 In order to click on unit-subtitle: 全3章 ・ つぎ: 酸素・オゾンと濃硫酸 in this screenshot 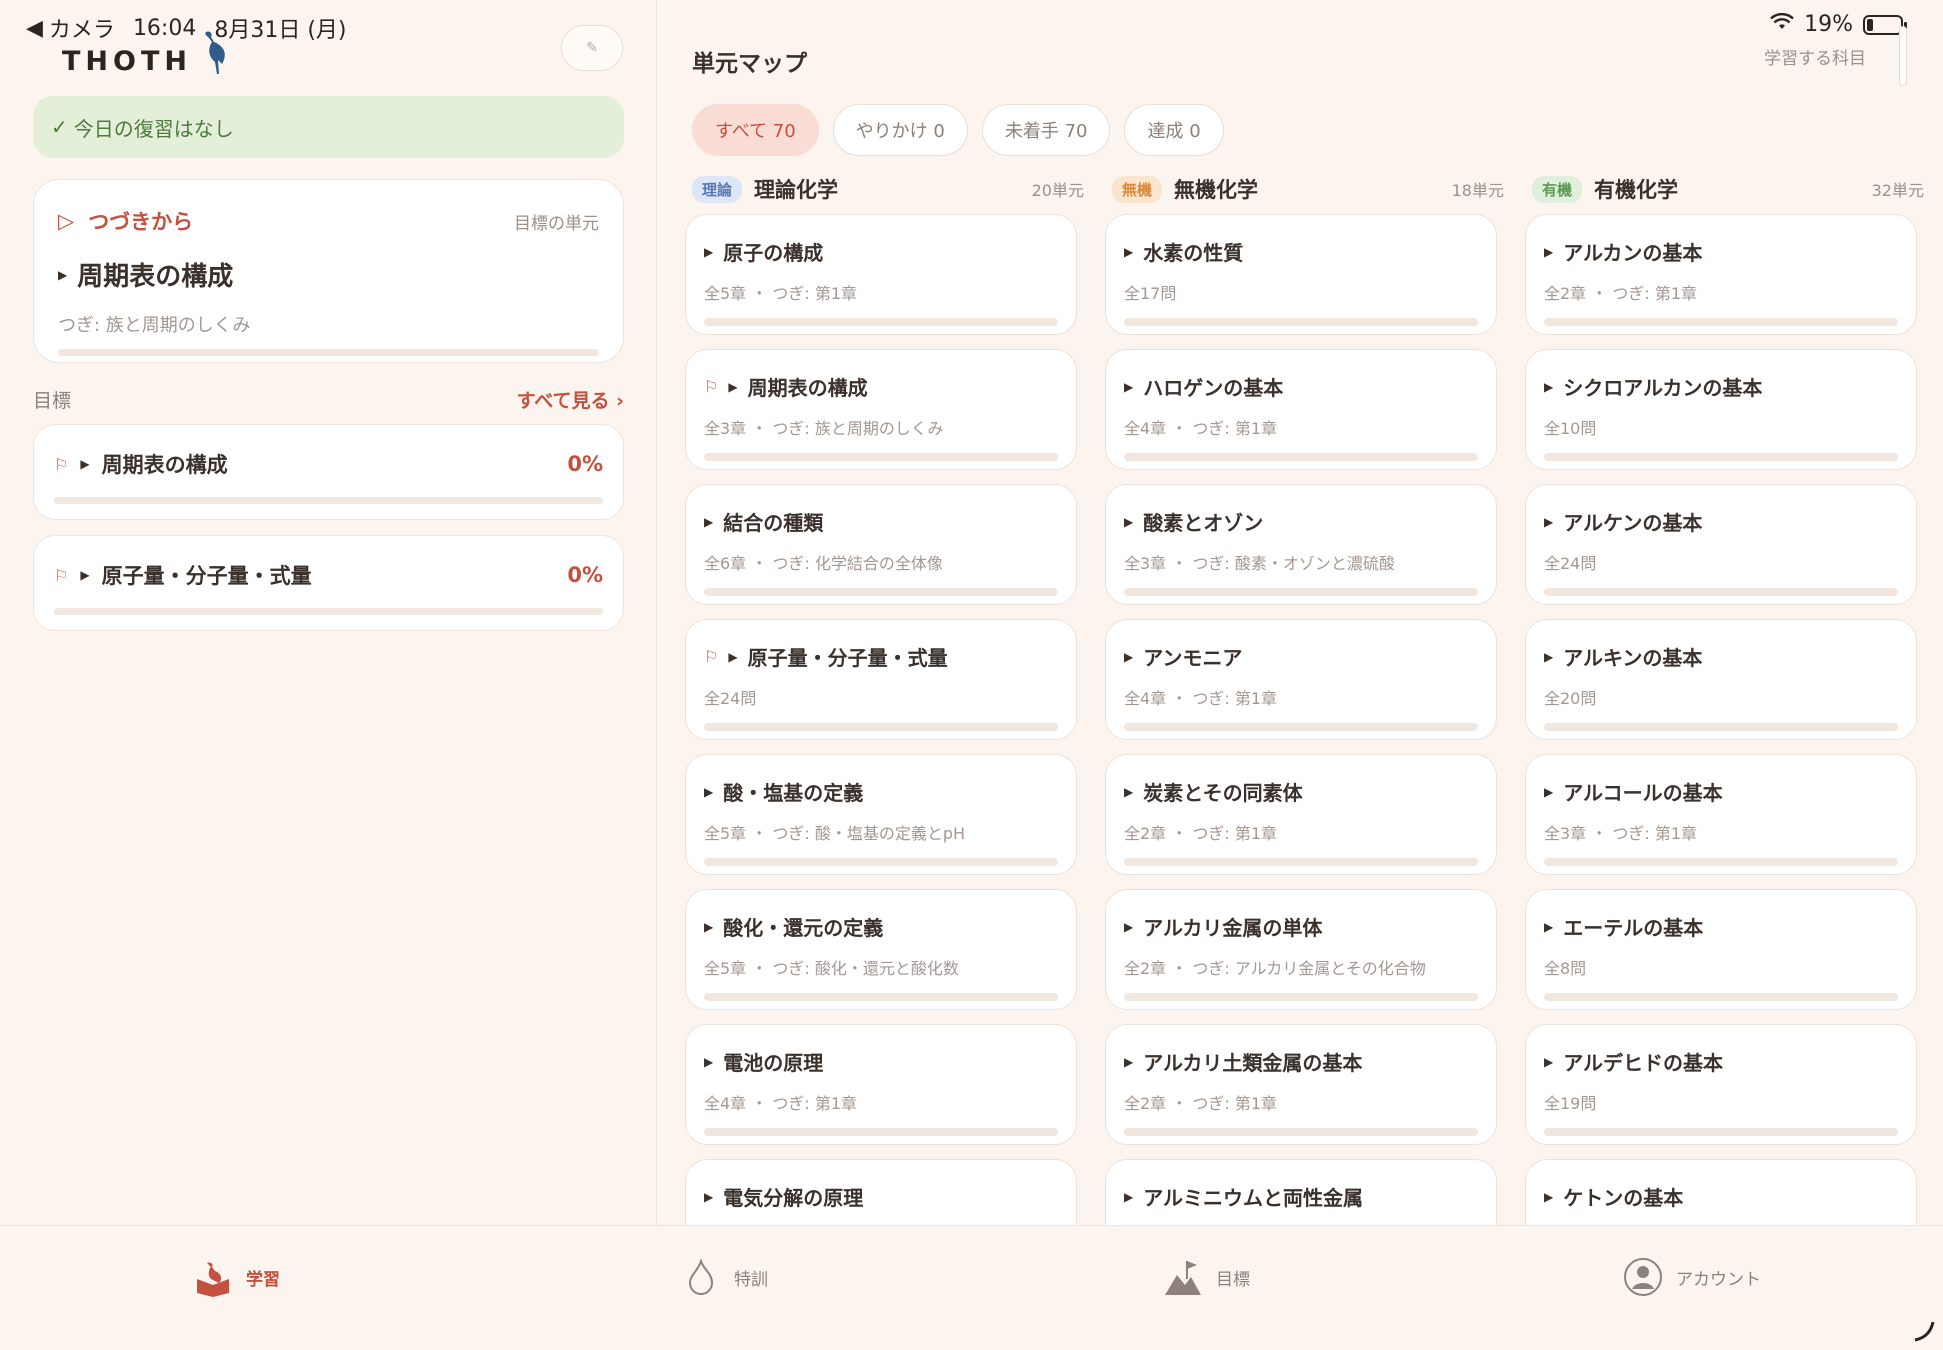, I will do `click(1259, 563)`.